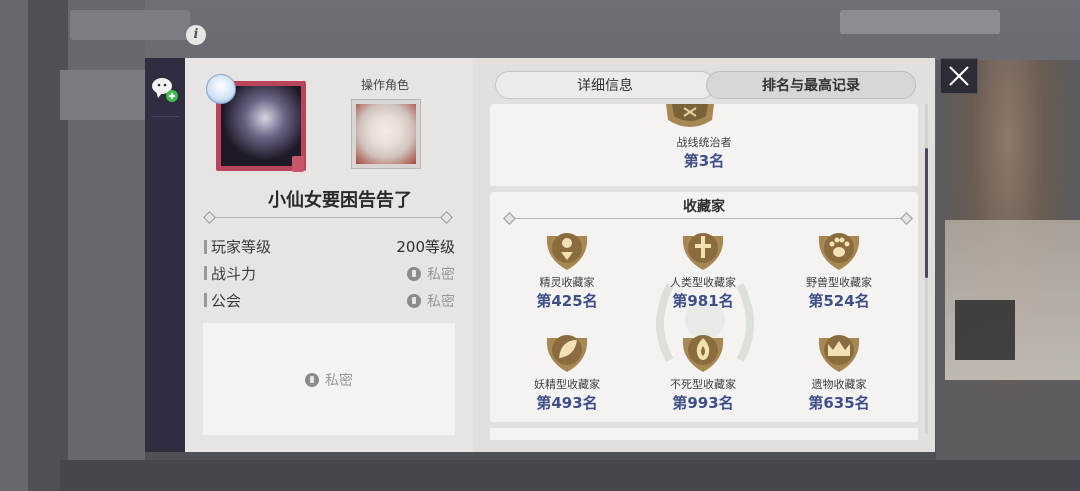 This screenshot has height=491, width=1080. What do you see at coordinates (165, 89) in the screenshot?
I see `add-friend-chat-icon` at bounding box center [165, 89].